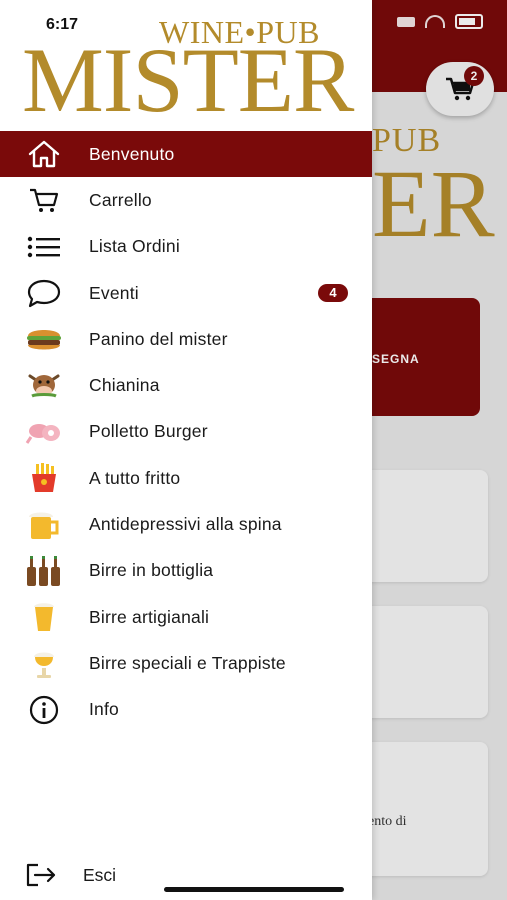 The image size is (507, 900). I want to click on menu-item-lista-ordini: Lista Ordini, so click(186, 247).